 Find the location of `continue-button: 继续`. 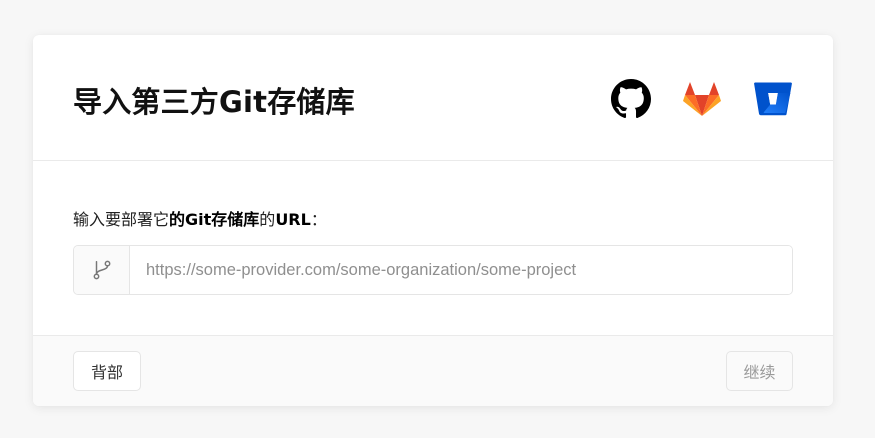

continue-button: 继续 is located at coordinates (759, 371).